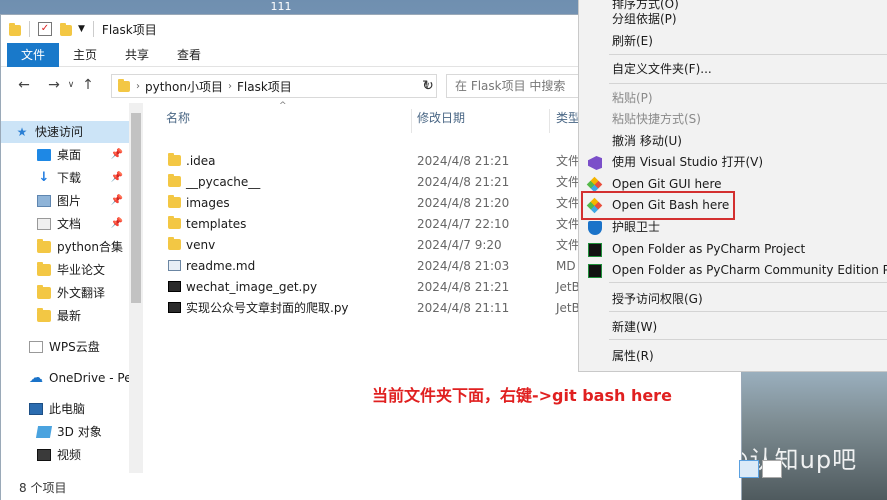  Describe the element at coordinates (733, 327) in the screenshot. I see `menu-item: 新建(W)` at that location.